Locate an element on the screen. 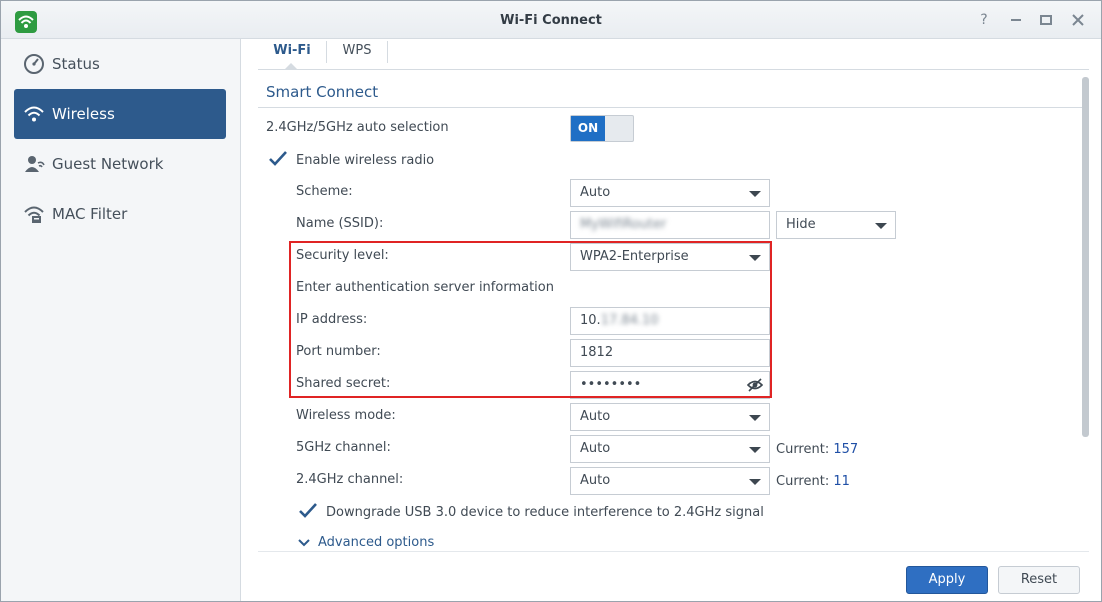 The height and width of the screenshot is (602, 1102). apply-button: Apply is located at coordinates (947, 580).